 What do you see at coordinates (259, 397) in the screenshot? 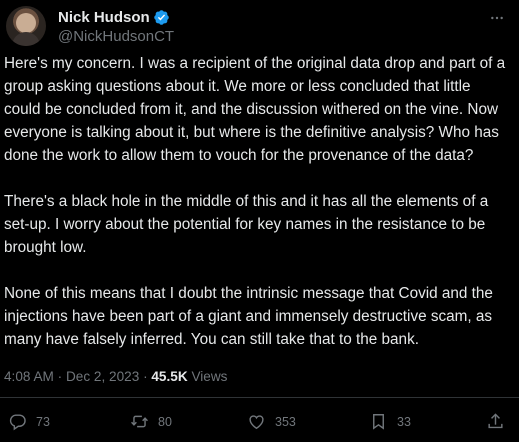
I see `divider` at bounding box center [259, 397].